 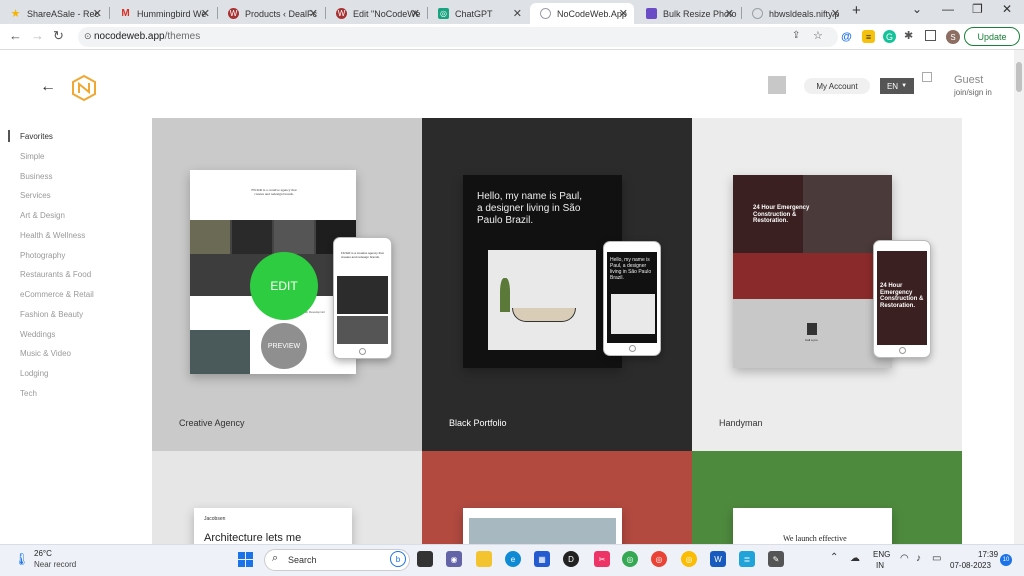 I want to click on theme-name: Handyman, so click(x=741, y=423).